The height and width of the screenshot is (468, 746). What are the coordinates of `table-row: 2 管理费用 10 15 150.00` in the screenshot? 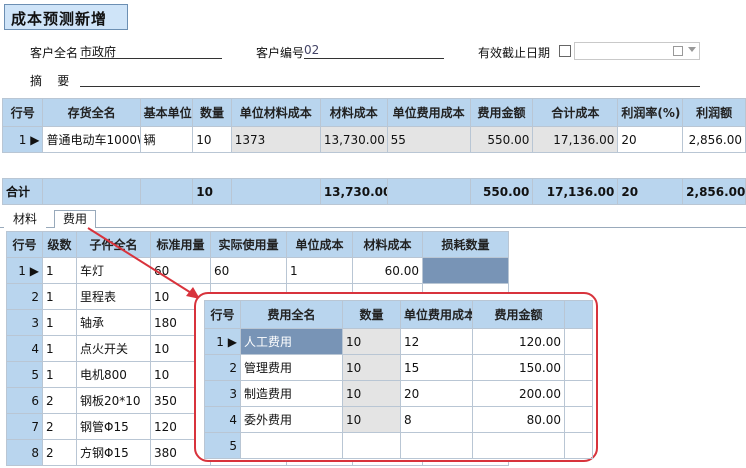 It's located at (398, 367).